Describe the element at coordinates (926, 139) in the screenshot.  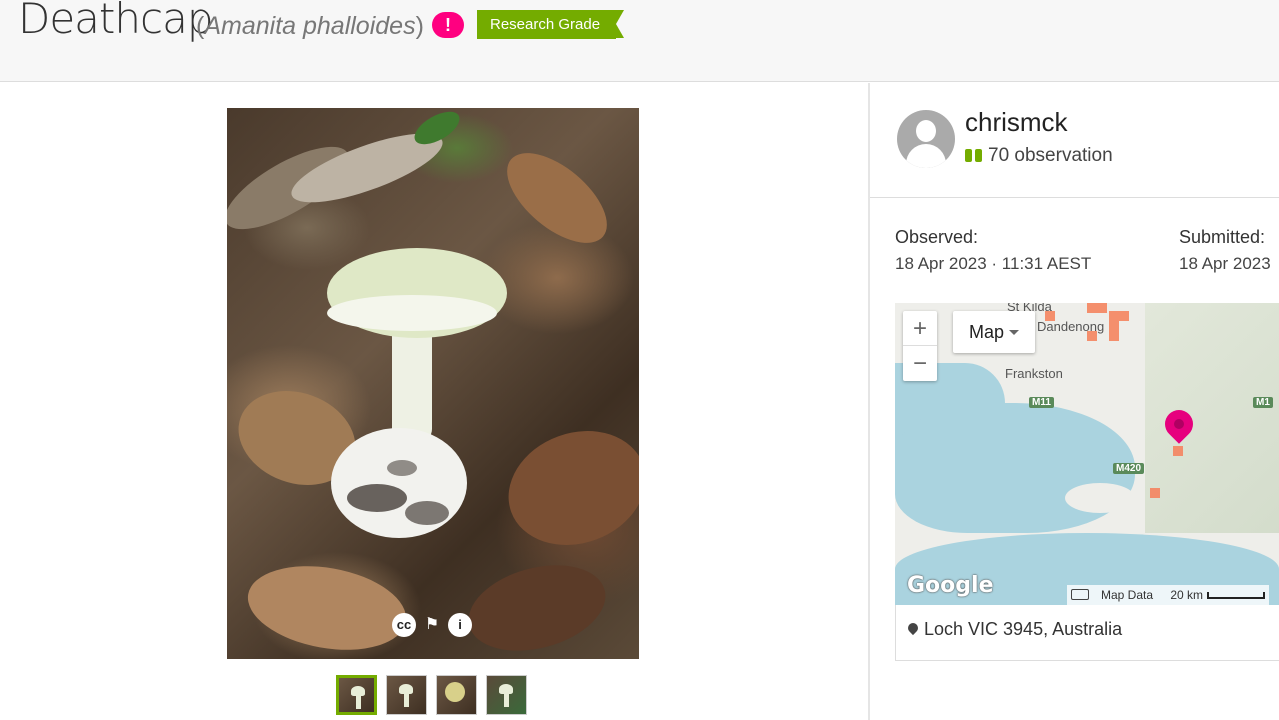
I see `user-avatar` at that location.